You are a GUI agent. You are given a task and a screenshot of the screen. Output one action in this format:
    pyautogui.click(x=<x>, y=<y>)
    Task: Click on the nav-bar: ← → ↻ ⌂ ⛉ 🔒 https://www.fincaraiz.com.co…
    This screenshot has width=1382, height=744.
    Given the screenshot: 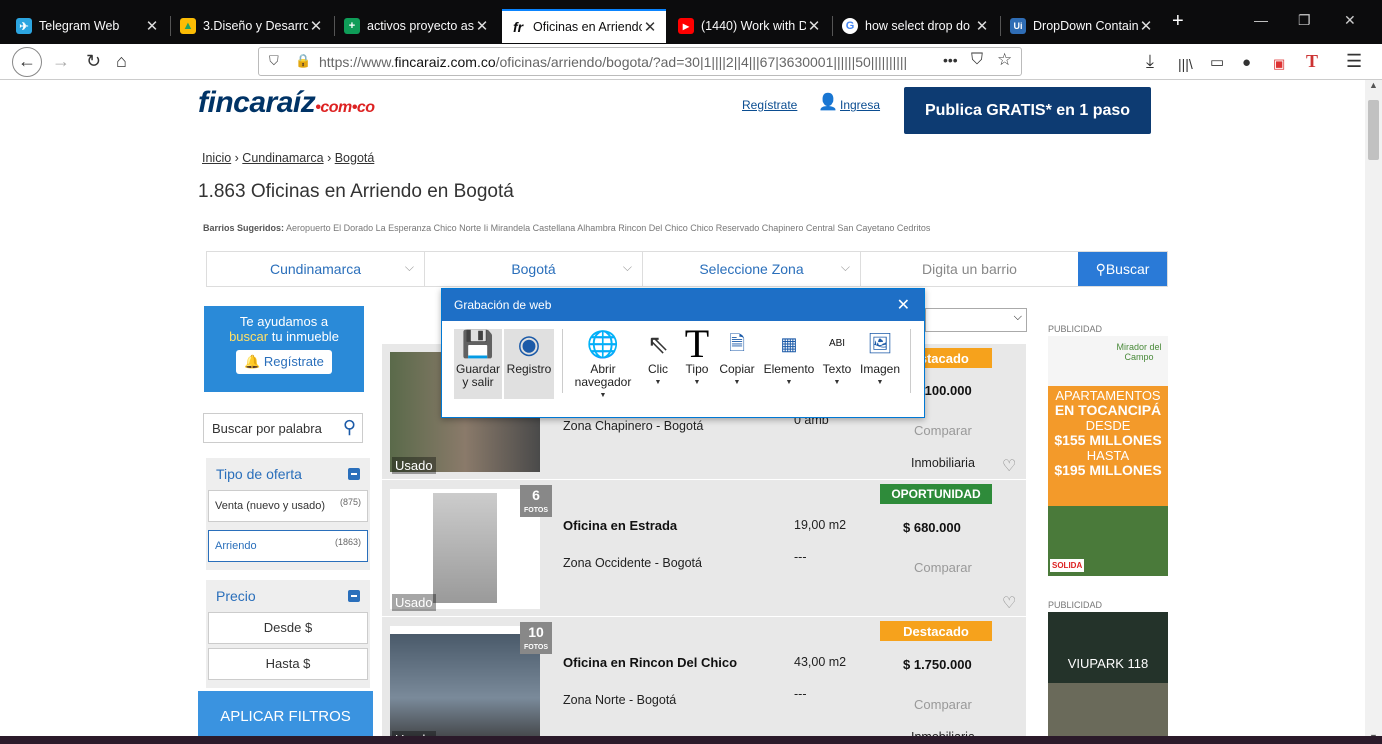 What is the action you would take?
    pyautogui.click(x=691, y=62)
    